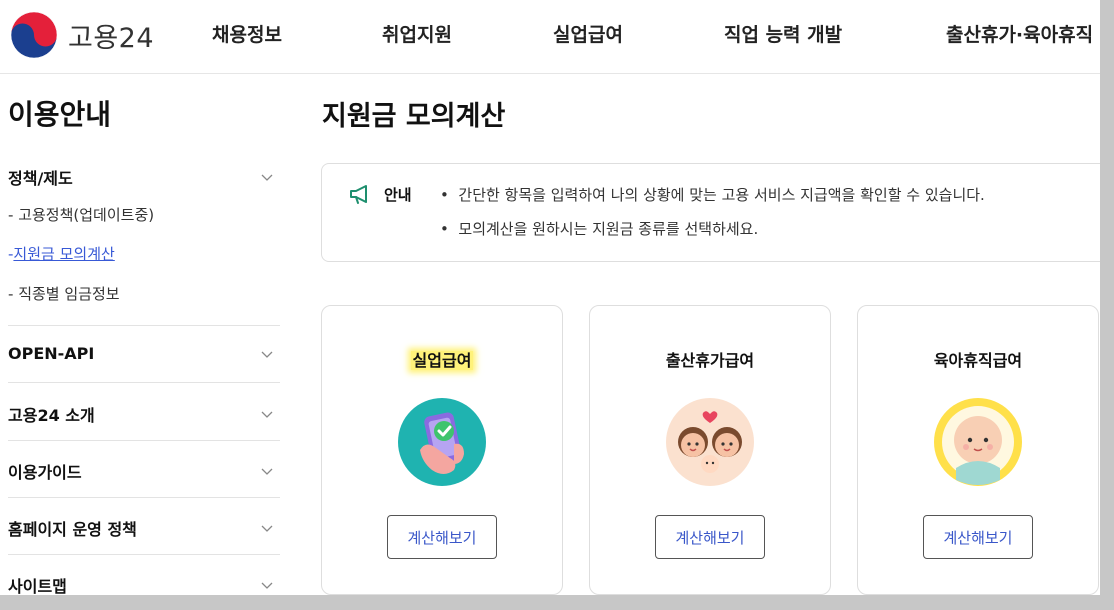  I want to click on logo: 고용24, so click(82, 35).